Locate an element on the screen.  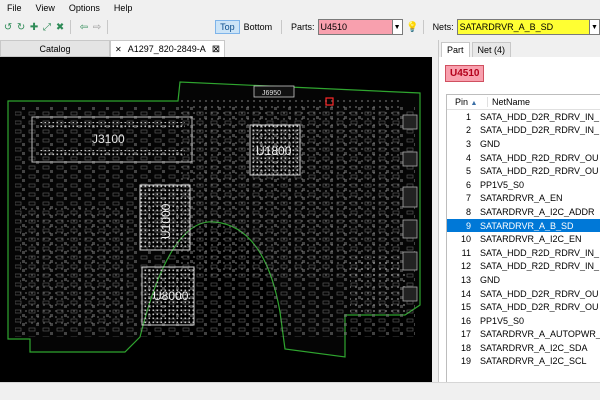
nets-dropdown-icon: ▼ is located at coordinates (594, 27).